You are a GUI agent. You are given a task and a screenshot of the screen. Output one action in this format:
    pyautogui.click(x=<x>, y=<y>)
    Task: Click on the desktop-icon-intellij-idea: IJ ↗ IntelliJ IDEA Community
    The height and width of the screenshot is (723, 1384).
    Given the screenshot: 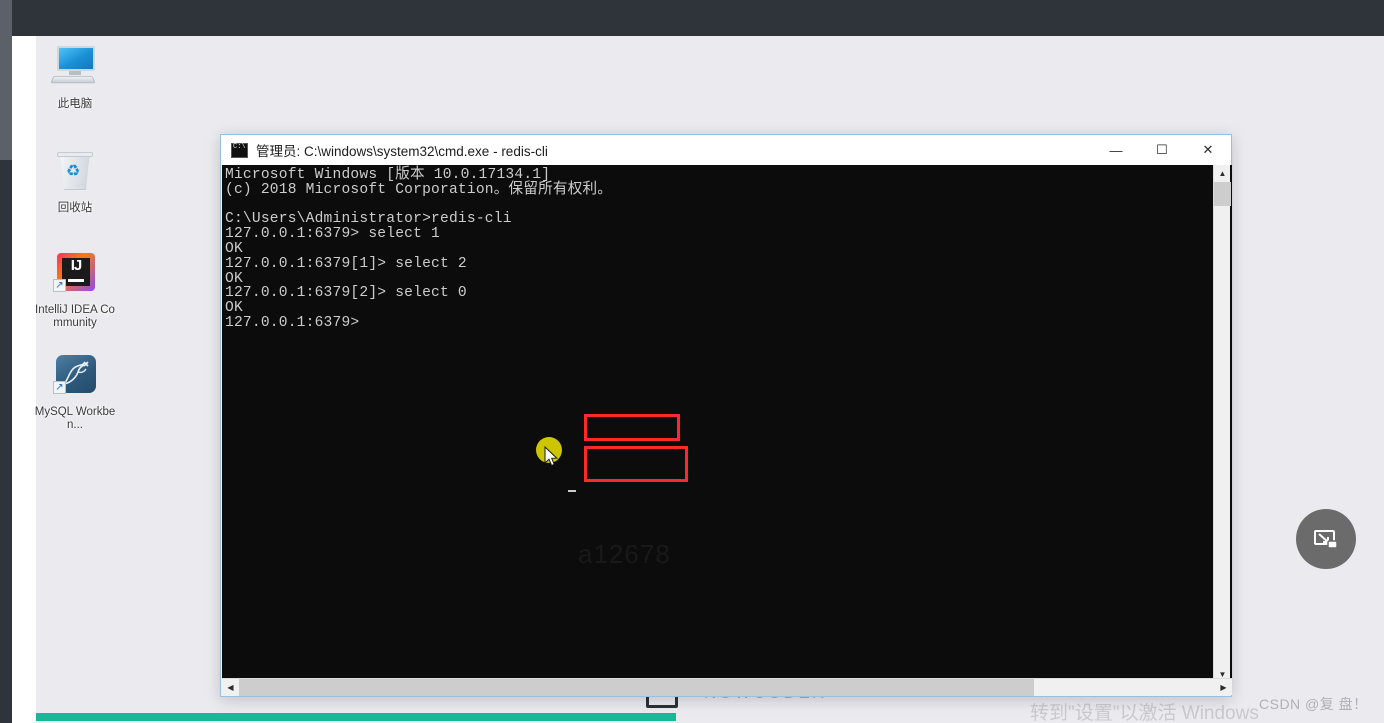 What is the action you would take?
    pyautogui.click(x=75, y=290)
    